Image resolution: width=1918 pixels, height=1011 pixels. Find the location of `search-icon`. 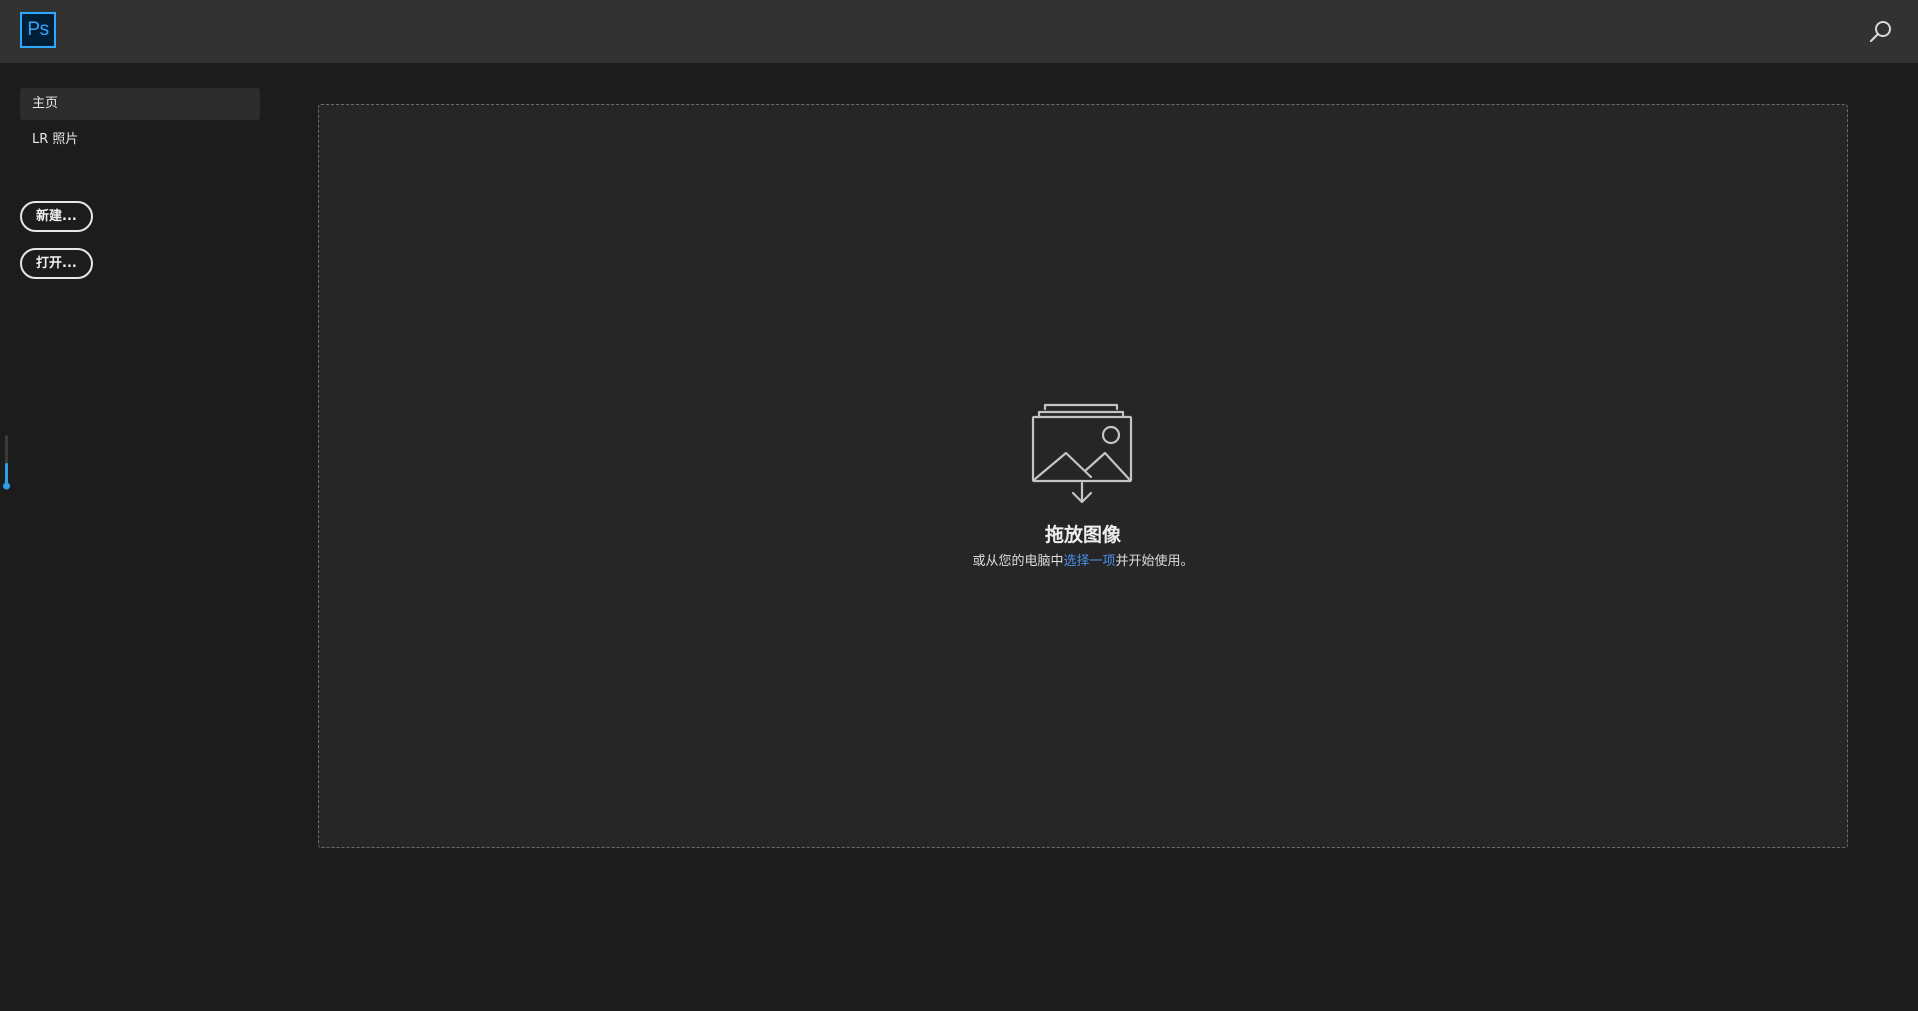

search-icon is located at coordinates (1880, 32).